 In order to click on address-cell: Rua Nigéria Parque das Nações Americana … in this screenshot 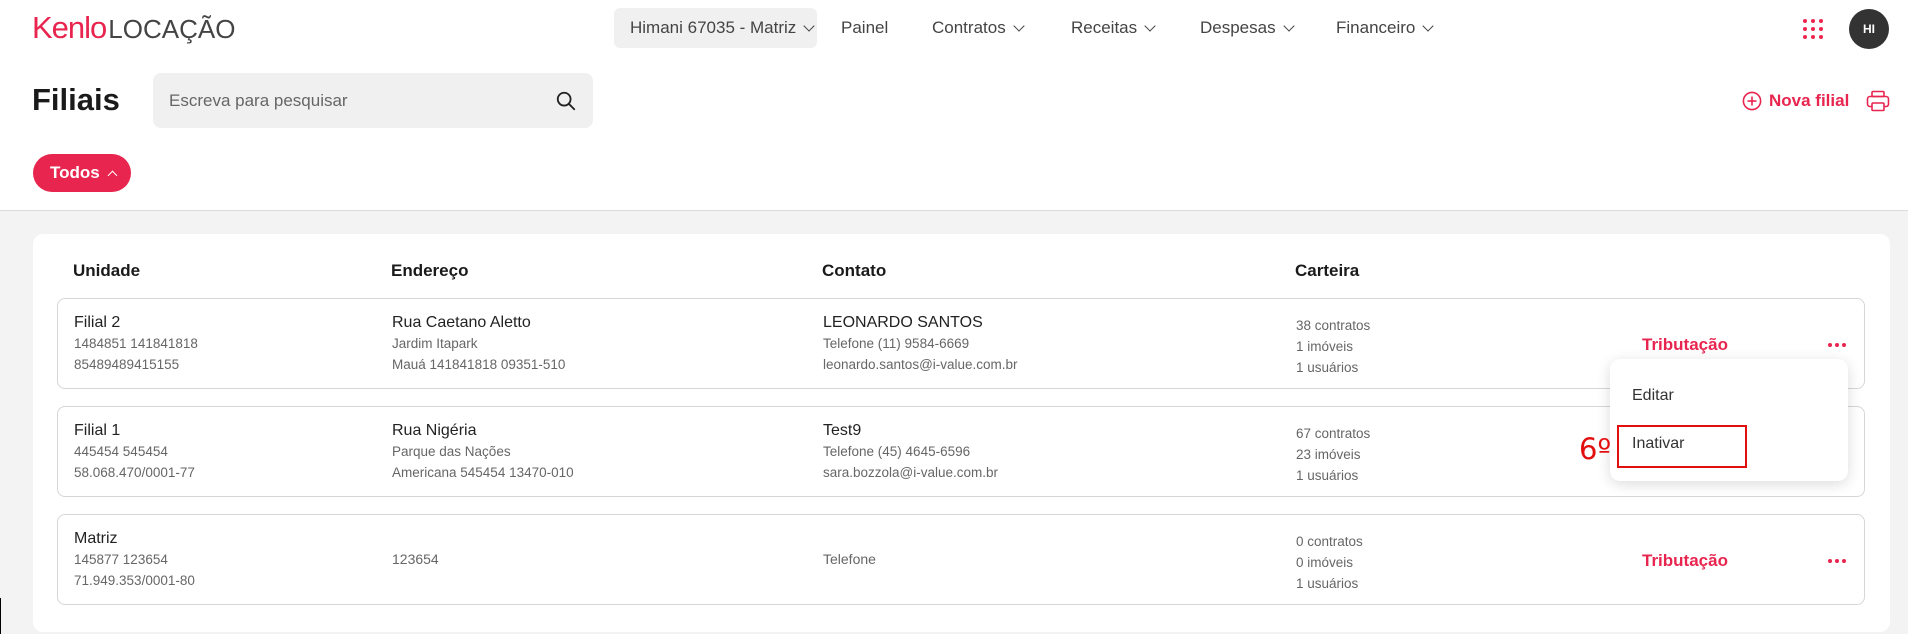, I will do `click(483, 452)`.